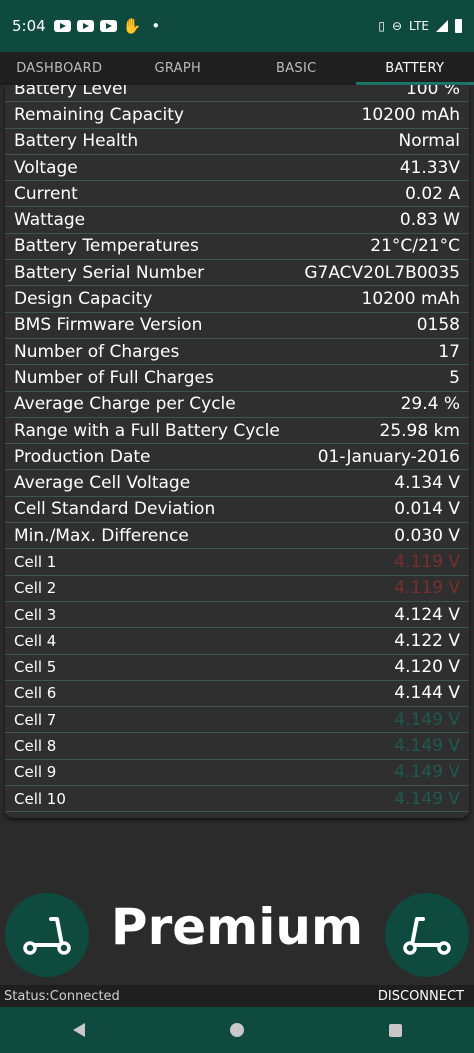  What do you see at coordinates (427, 483) in the screenshot?
I see `row-value: 4.134 V` at bounding box center [427, 483].